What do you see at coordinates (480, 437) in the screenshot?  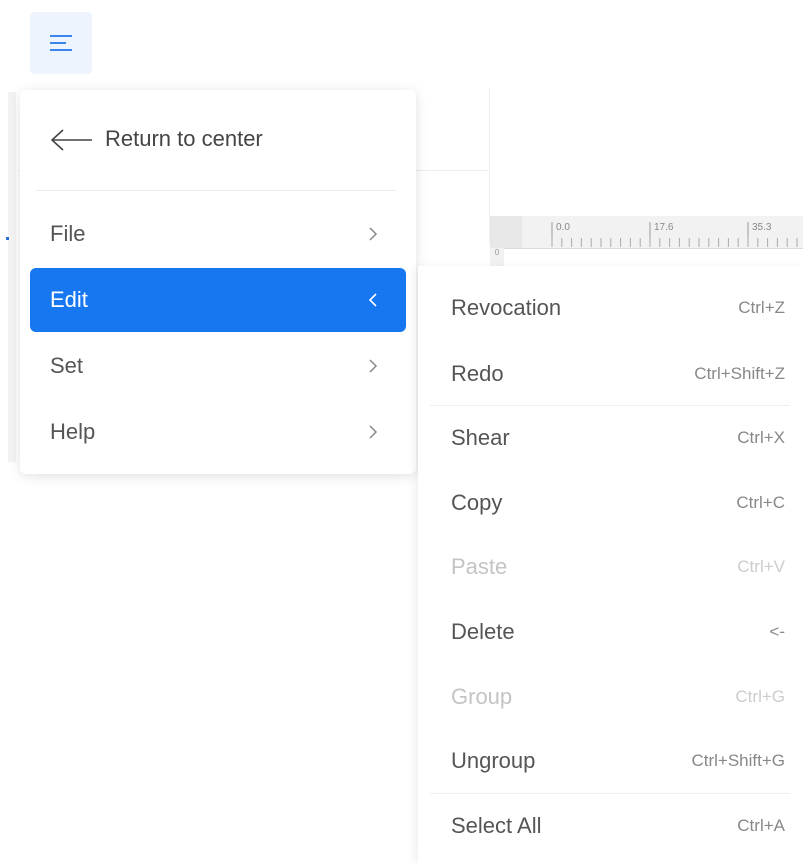 I see `menu-item-label: Shear` at bounding box center [480, 437].